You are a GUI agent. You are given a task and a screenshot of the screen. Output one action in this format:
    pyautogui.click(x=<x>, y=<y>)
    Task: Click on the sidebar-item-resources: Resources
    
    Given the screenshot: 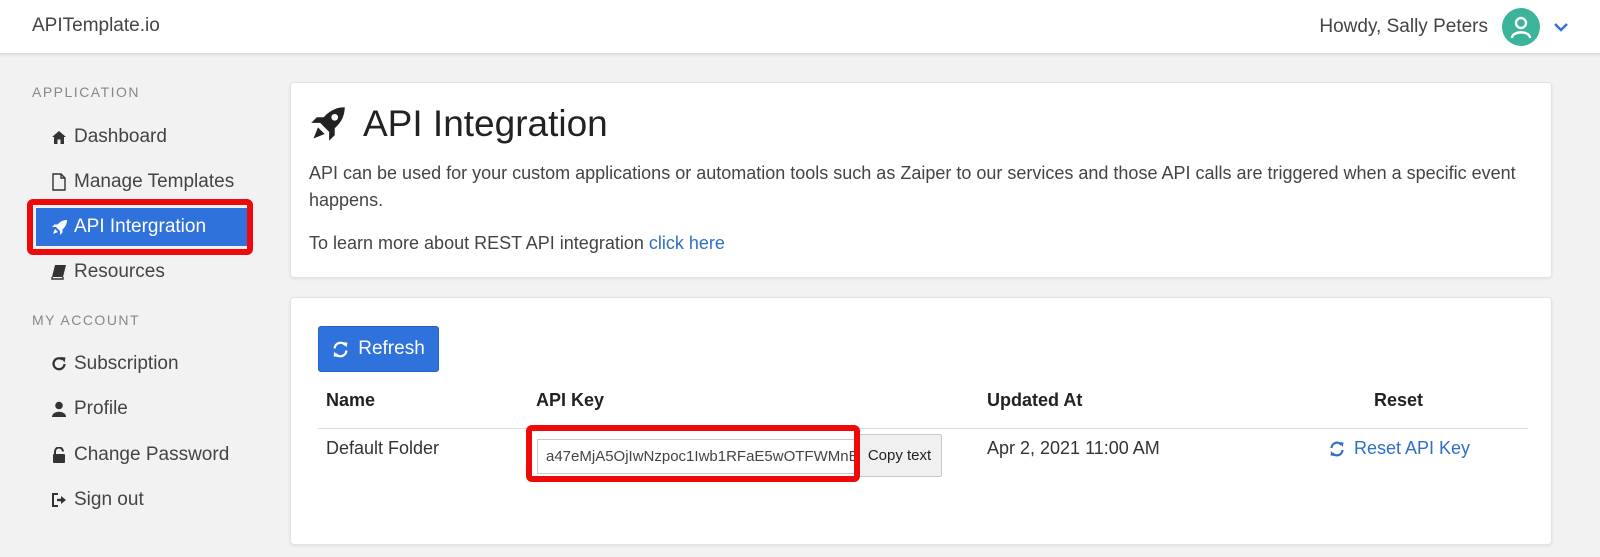 What is the action you would take?
    pyautogui.click(x=142, y=272)
    